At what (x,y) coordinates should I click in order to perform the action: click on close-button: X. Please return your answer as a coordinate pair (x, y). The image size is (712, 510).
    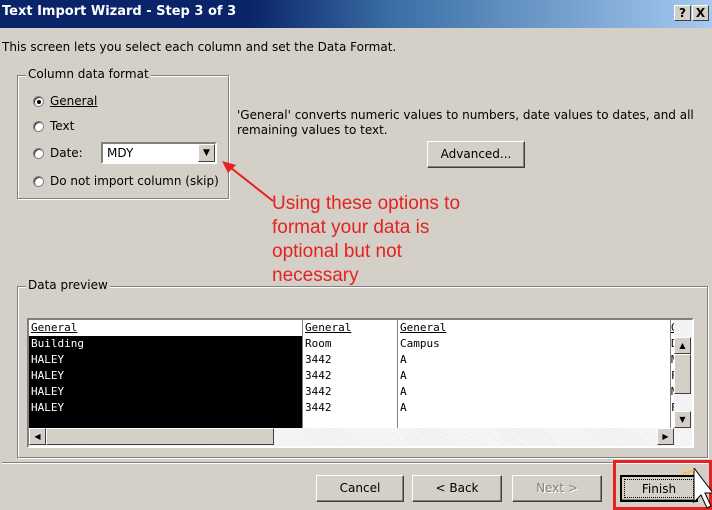
    Looking at the image, I should click on (700, 13).